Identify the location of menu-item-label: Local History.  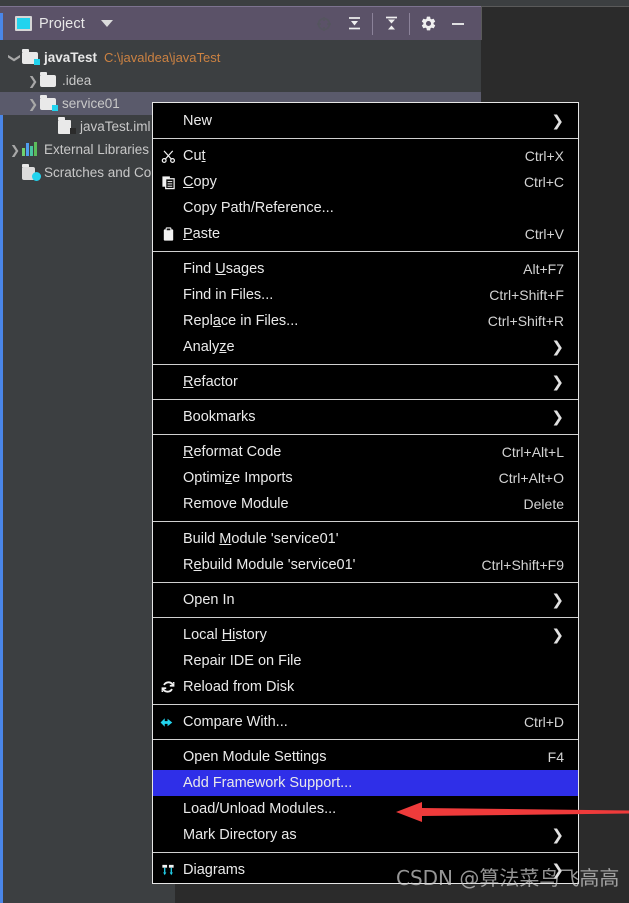
(225, 635).